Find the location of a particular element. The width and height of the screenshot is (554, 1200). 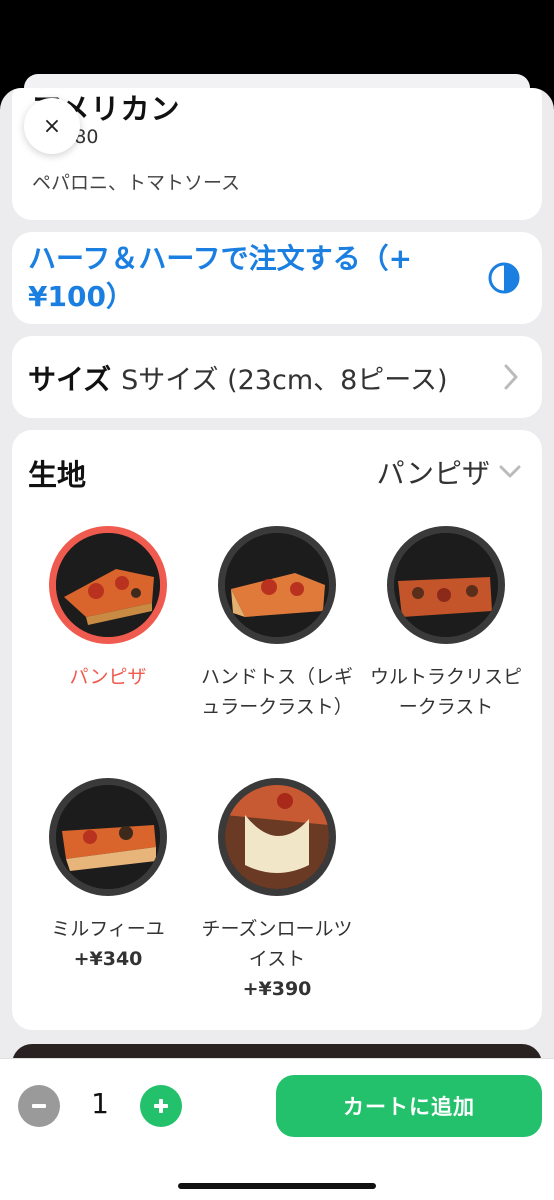

crust-option-cheese-roll-twist: チーズンロールツイスト +¥390 is located at coordinates (277, 891).